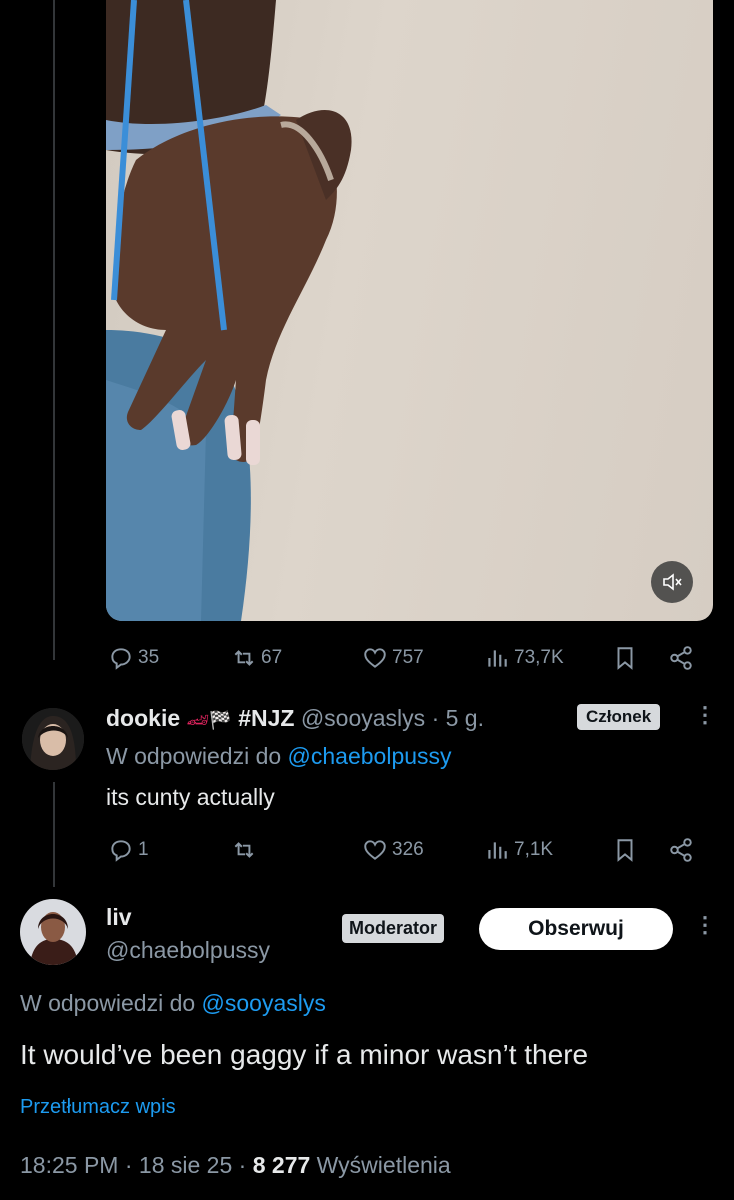 The width and height of the screenshot is (734, 1200). Describe the element at coordinates (370, 756) in the screenshot. I see `reply-to-link: @chaebolpussy` at that location.